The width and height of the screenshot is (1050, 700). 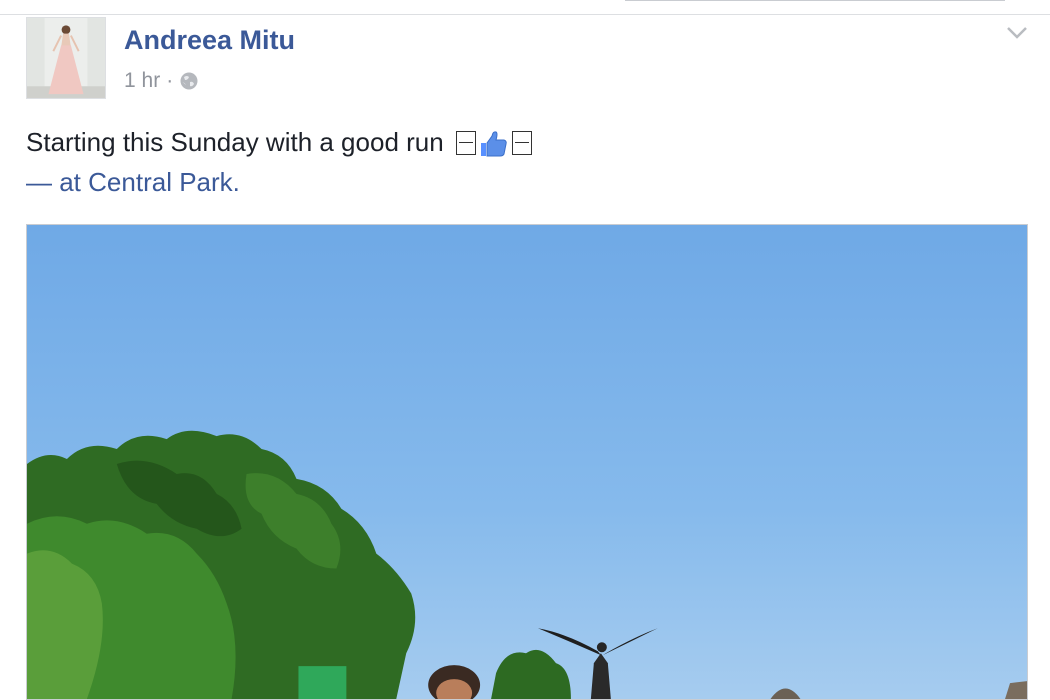 I want to click on post-meta: 1 hr ·, so click(x=161, y=81).